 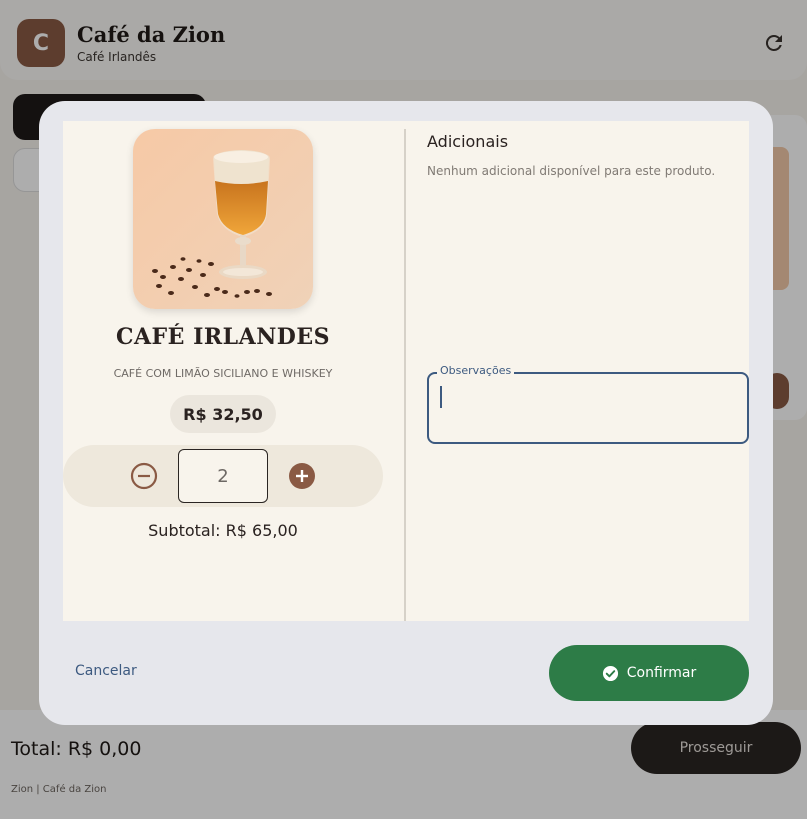 What do you see at coordinates (610, 673) in the screenshot?
I see `check-circle-icon` at bounding box center [610, 673].